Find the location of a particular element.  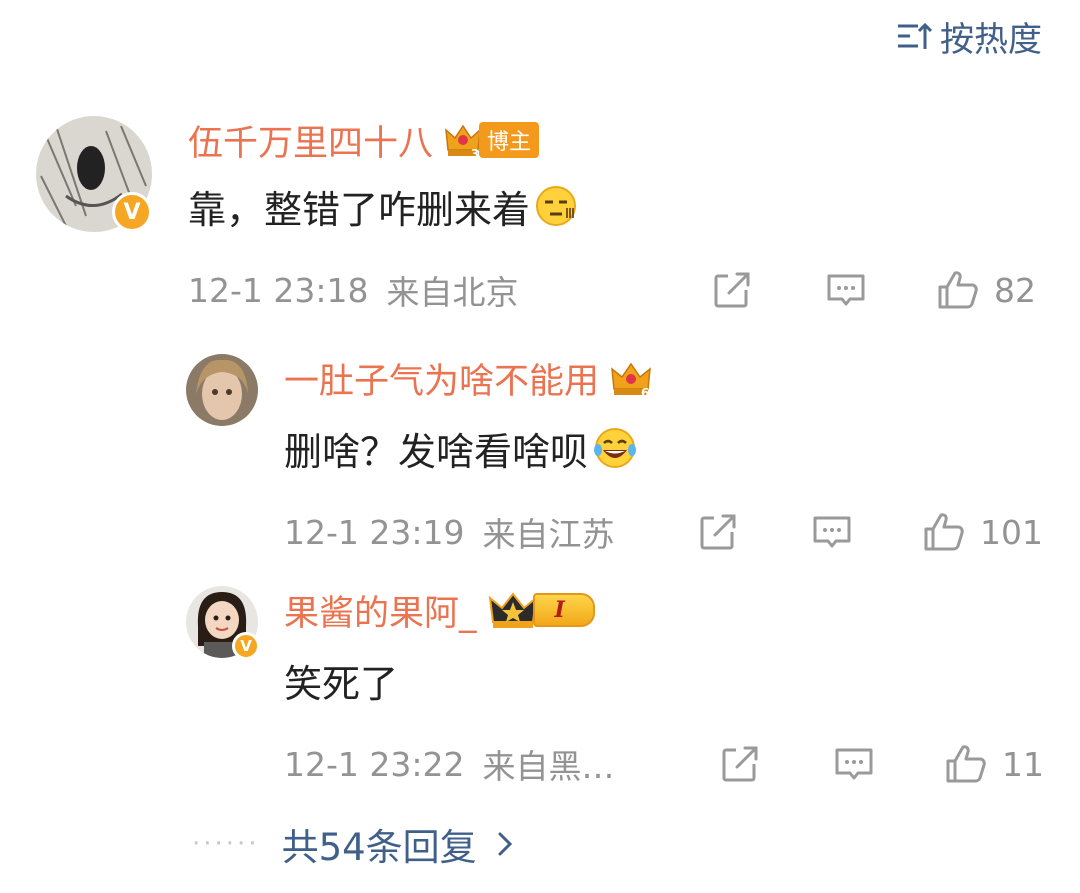

sort-icon is located at coordinates (915, 35).